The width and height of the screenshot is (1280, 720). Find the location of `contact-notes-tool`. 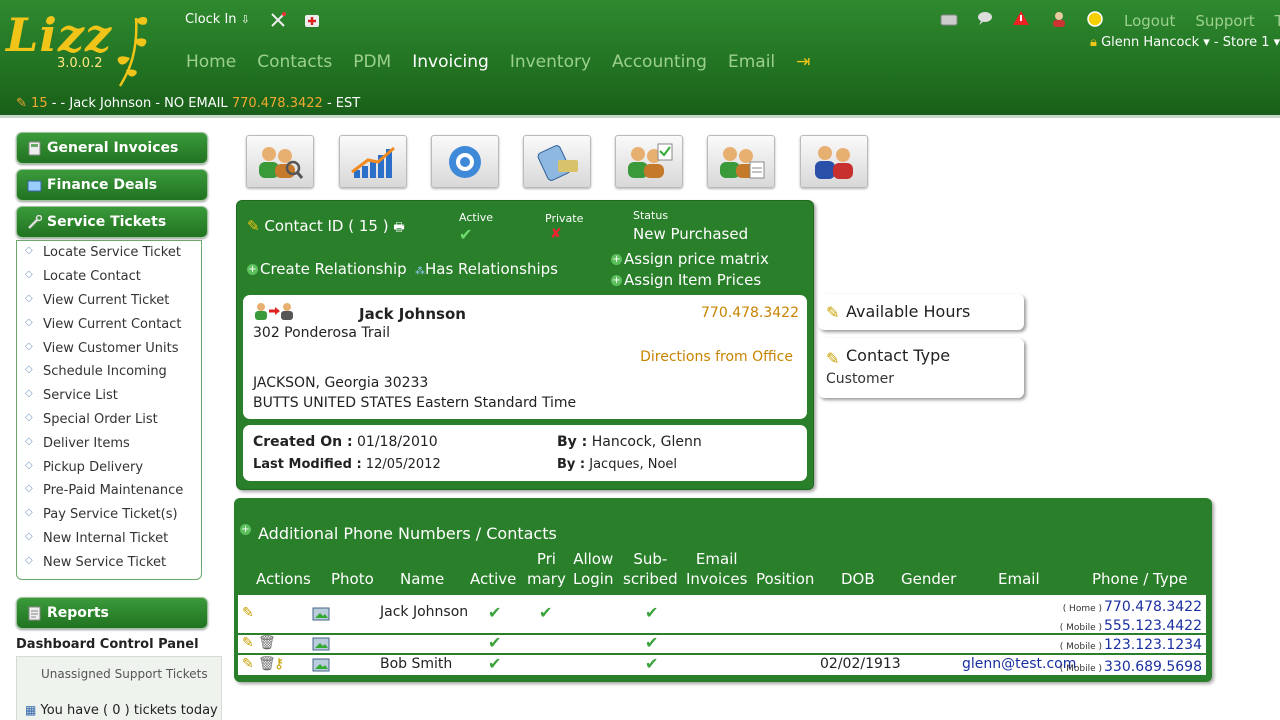

contact-notes-tool is located at coordinates (741, 161).